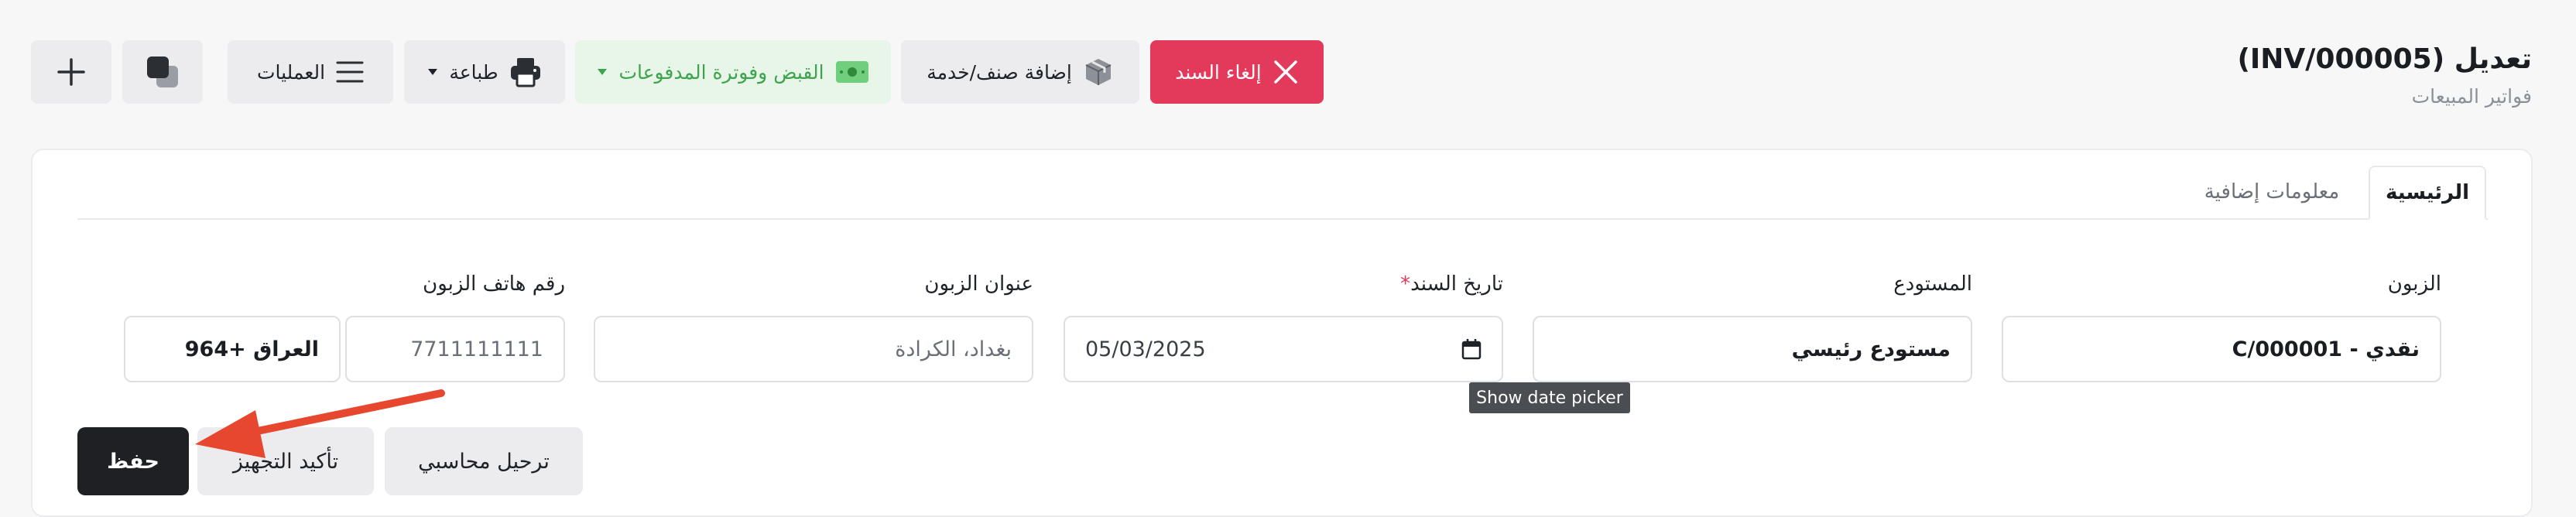 The image size is (2576, 517). What do you see at coordinates (1218, 72) in the screenshot?
I see `cancel-document-label: إلغاء السند` at bounding box center [1218, 72].